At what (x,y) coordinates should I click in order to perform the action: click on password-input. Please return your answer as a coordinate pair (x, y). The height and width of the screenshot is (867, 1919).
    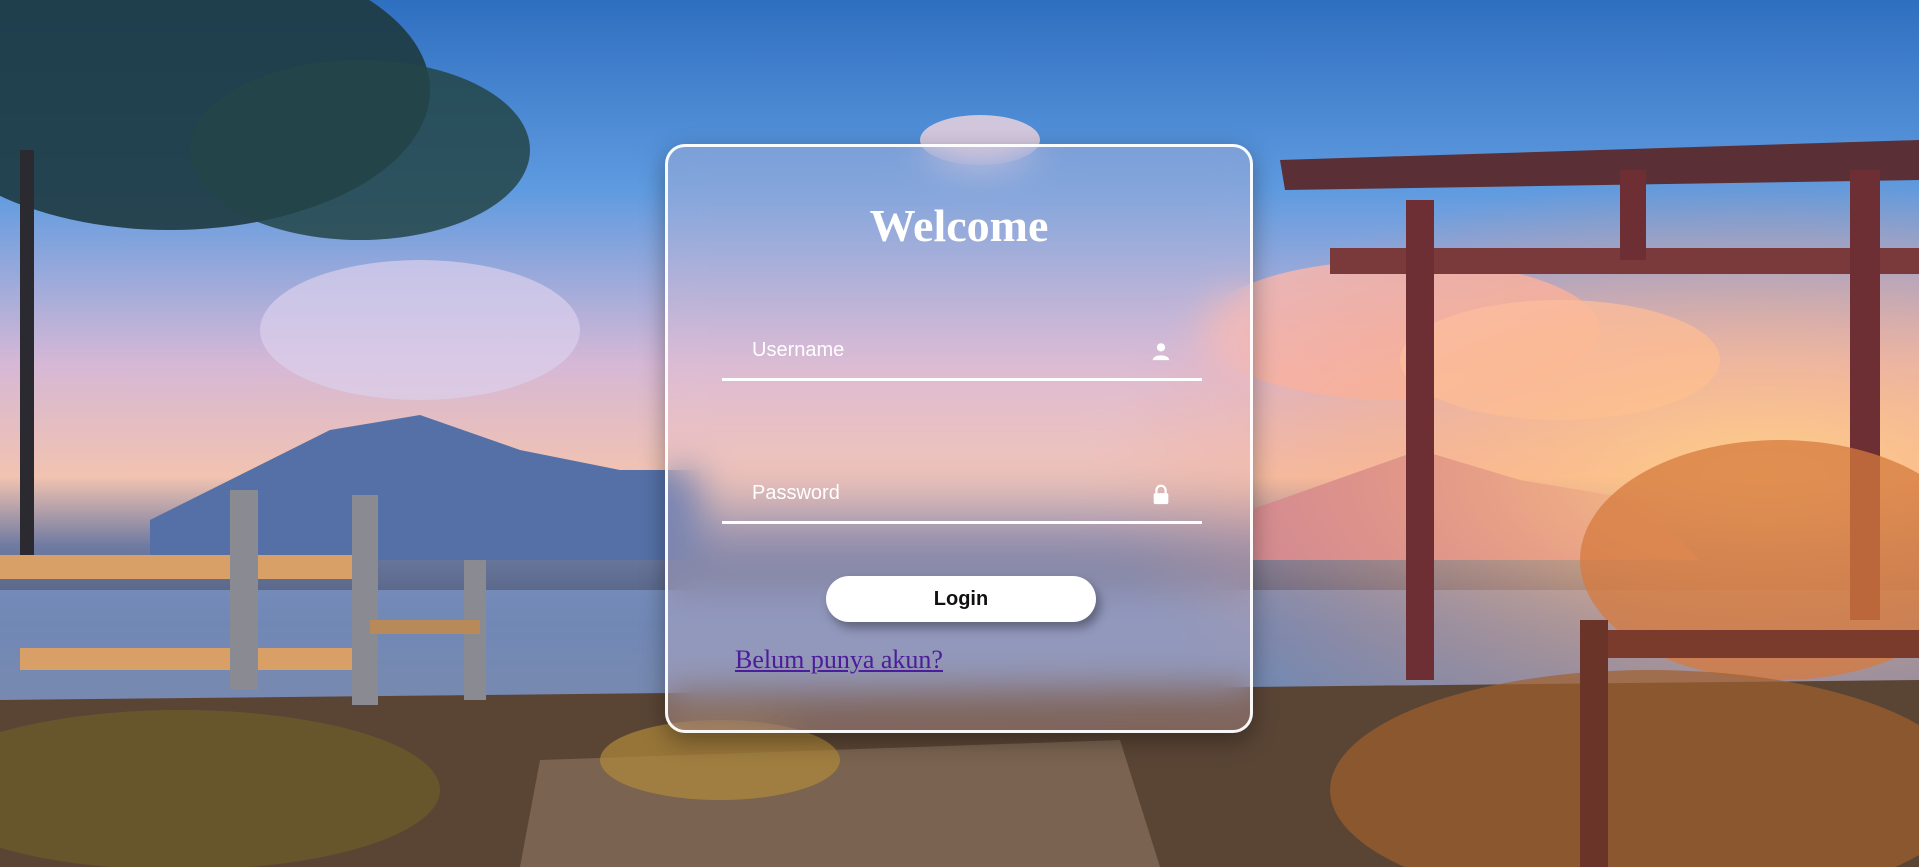
    Looking at the image, I should click on (962, 493).